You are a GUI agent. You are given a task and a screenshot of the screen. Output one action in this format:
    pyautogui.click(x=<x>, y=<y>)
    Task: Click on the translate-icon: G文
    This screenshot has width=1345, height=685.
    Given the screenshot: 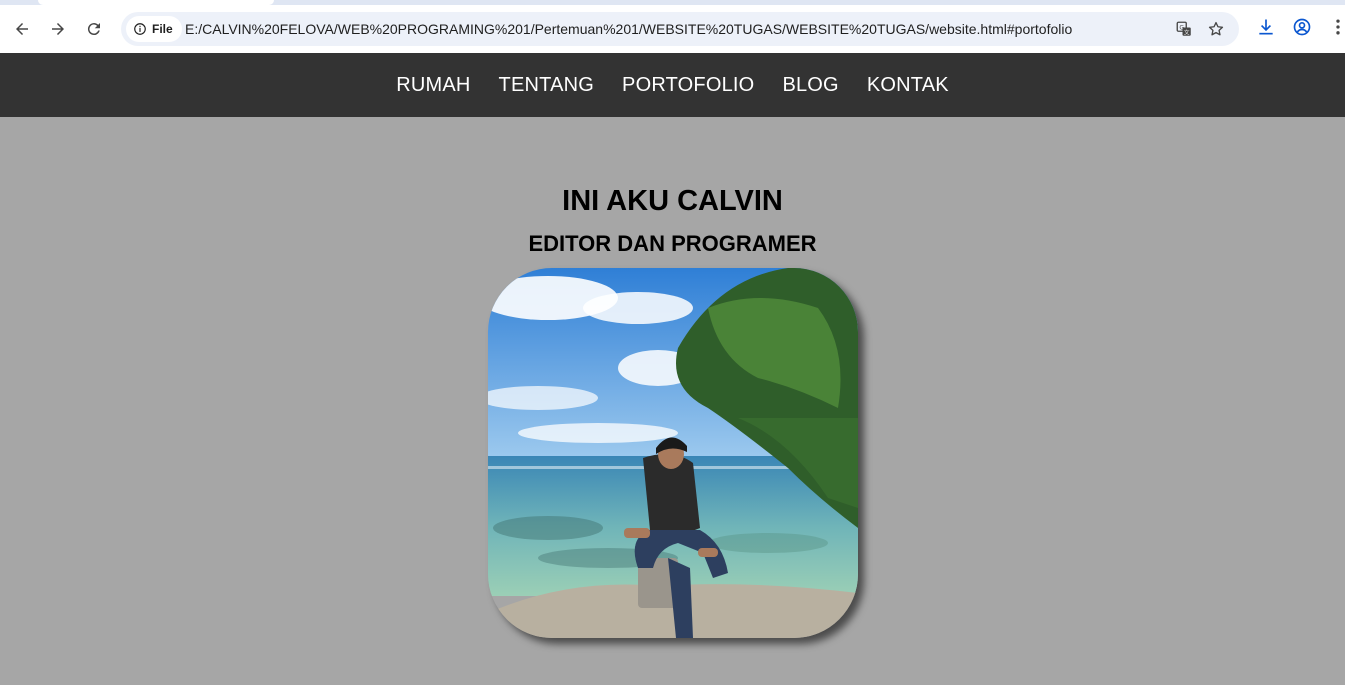 What is the action you would take?
    pyautogui.click(x=1183, y=28)
    